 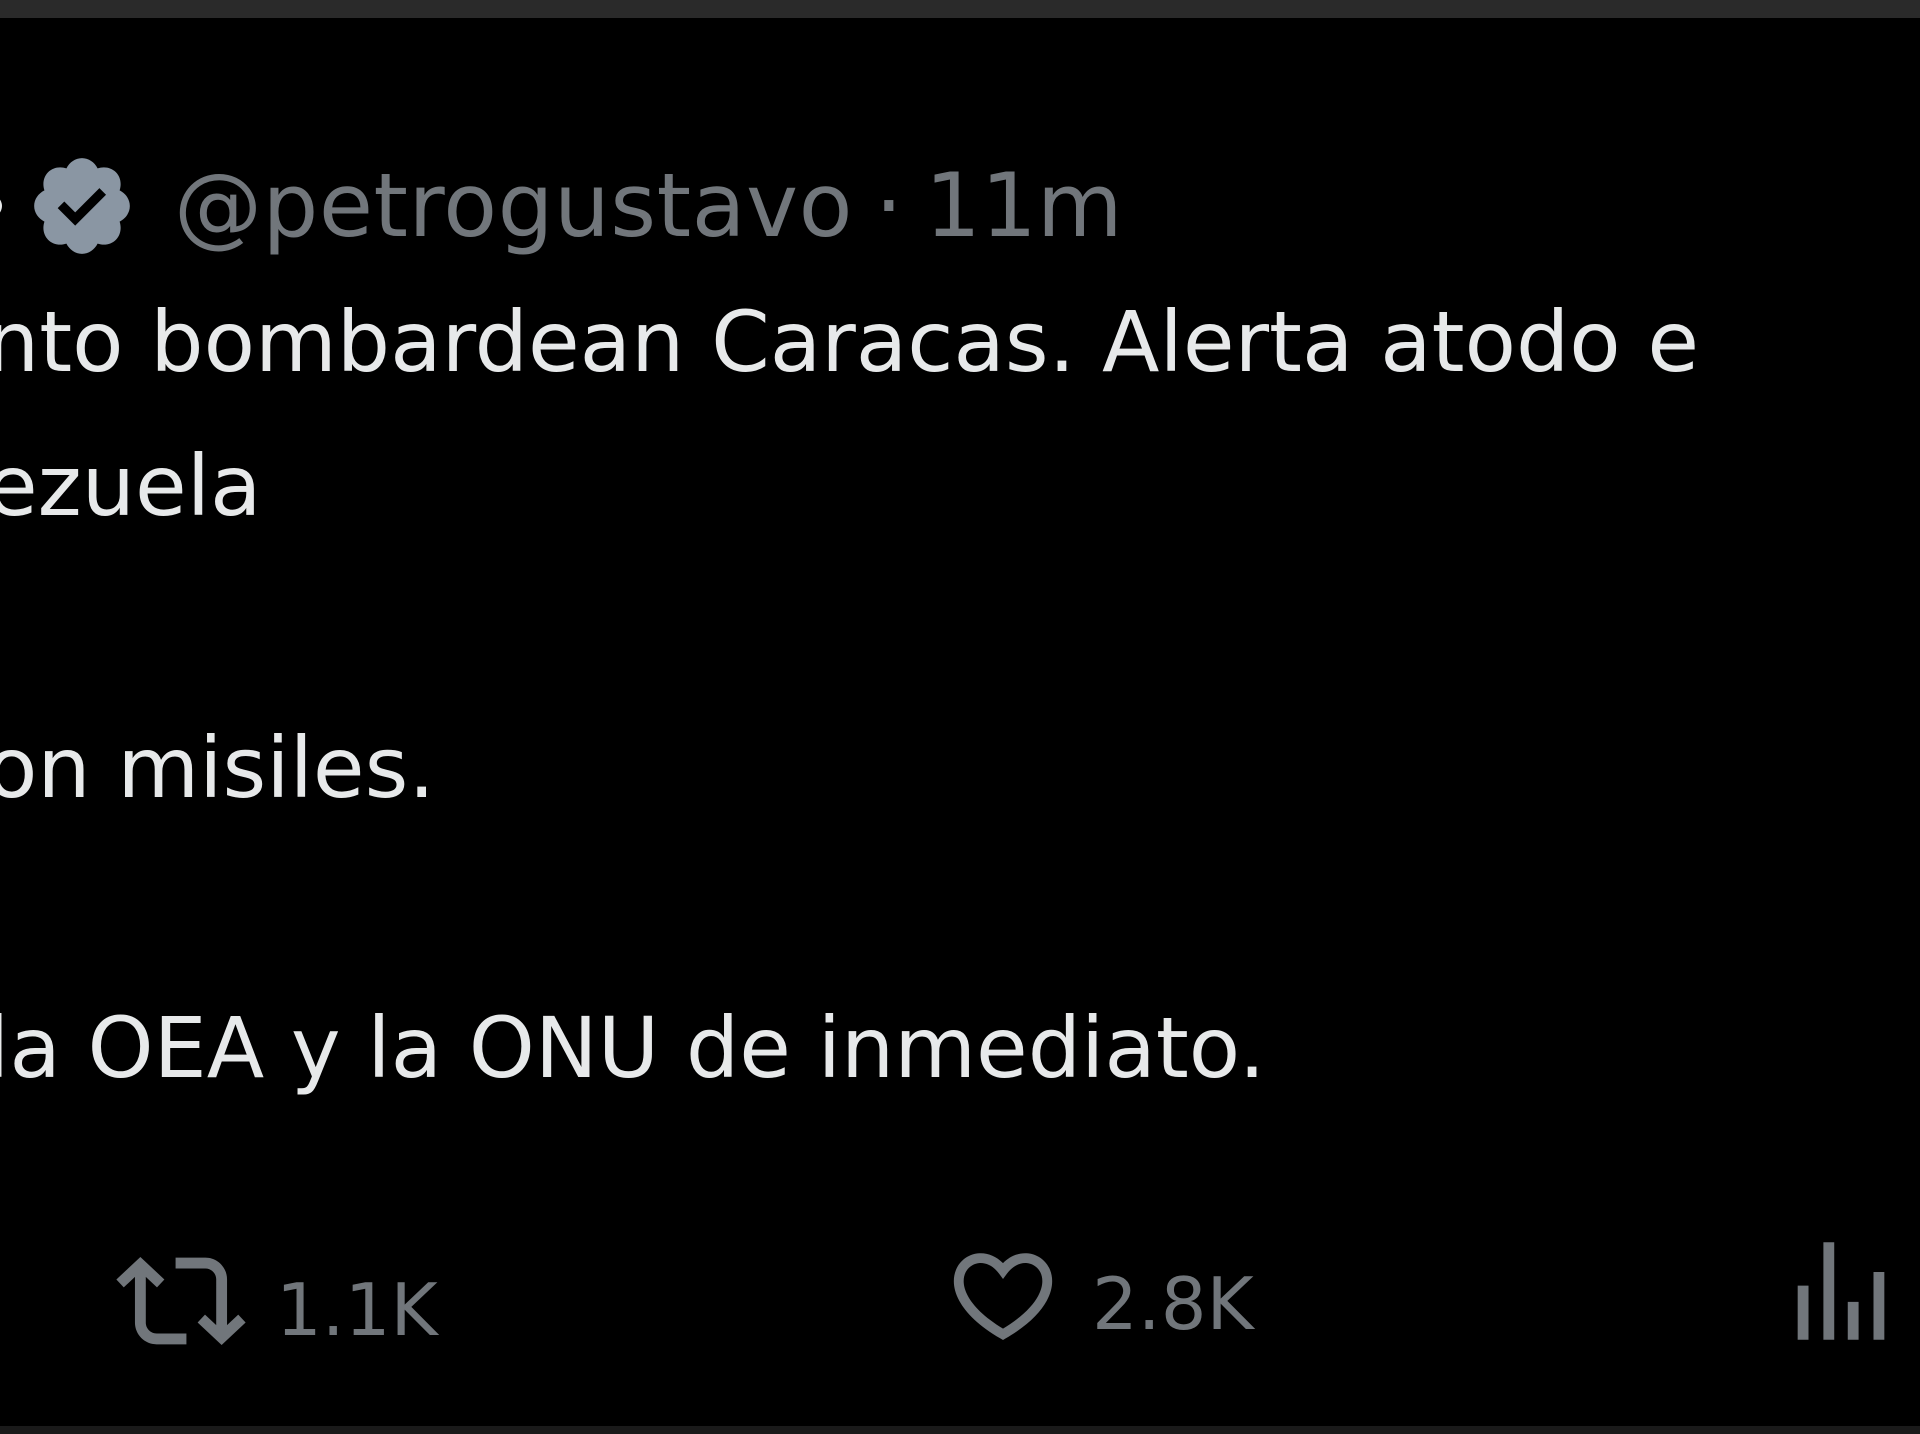 I want to click on like-button: 2.8K, so click(x=1099, y=1303).